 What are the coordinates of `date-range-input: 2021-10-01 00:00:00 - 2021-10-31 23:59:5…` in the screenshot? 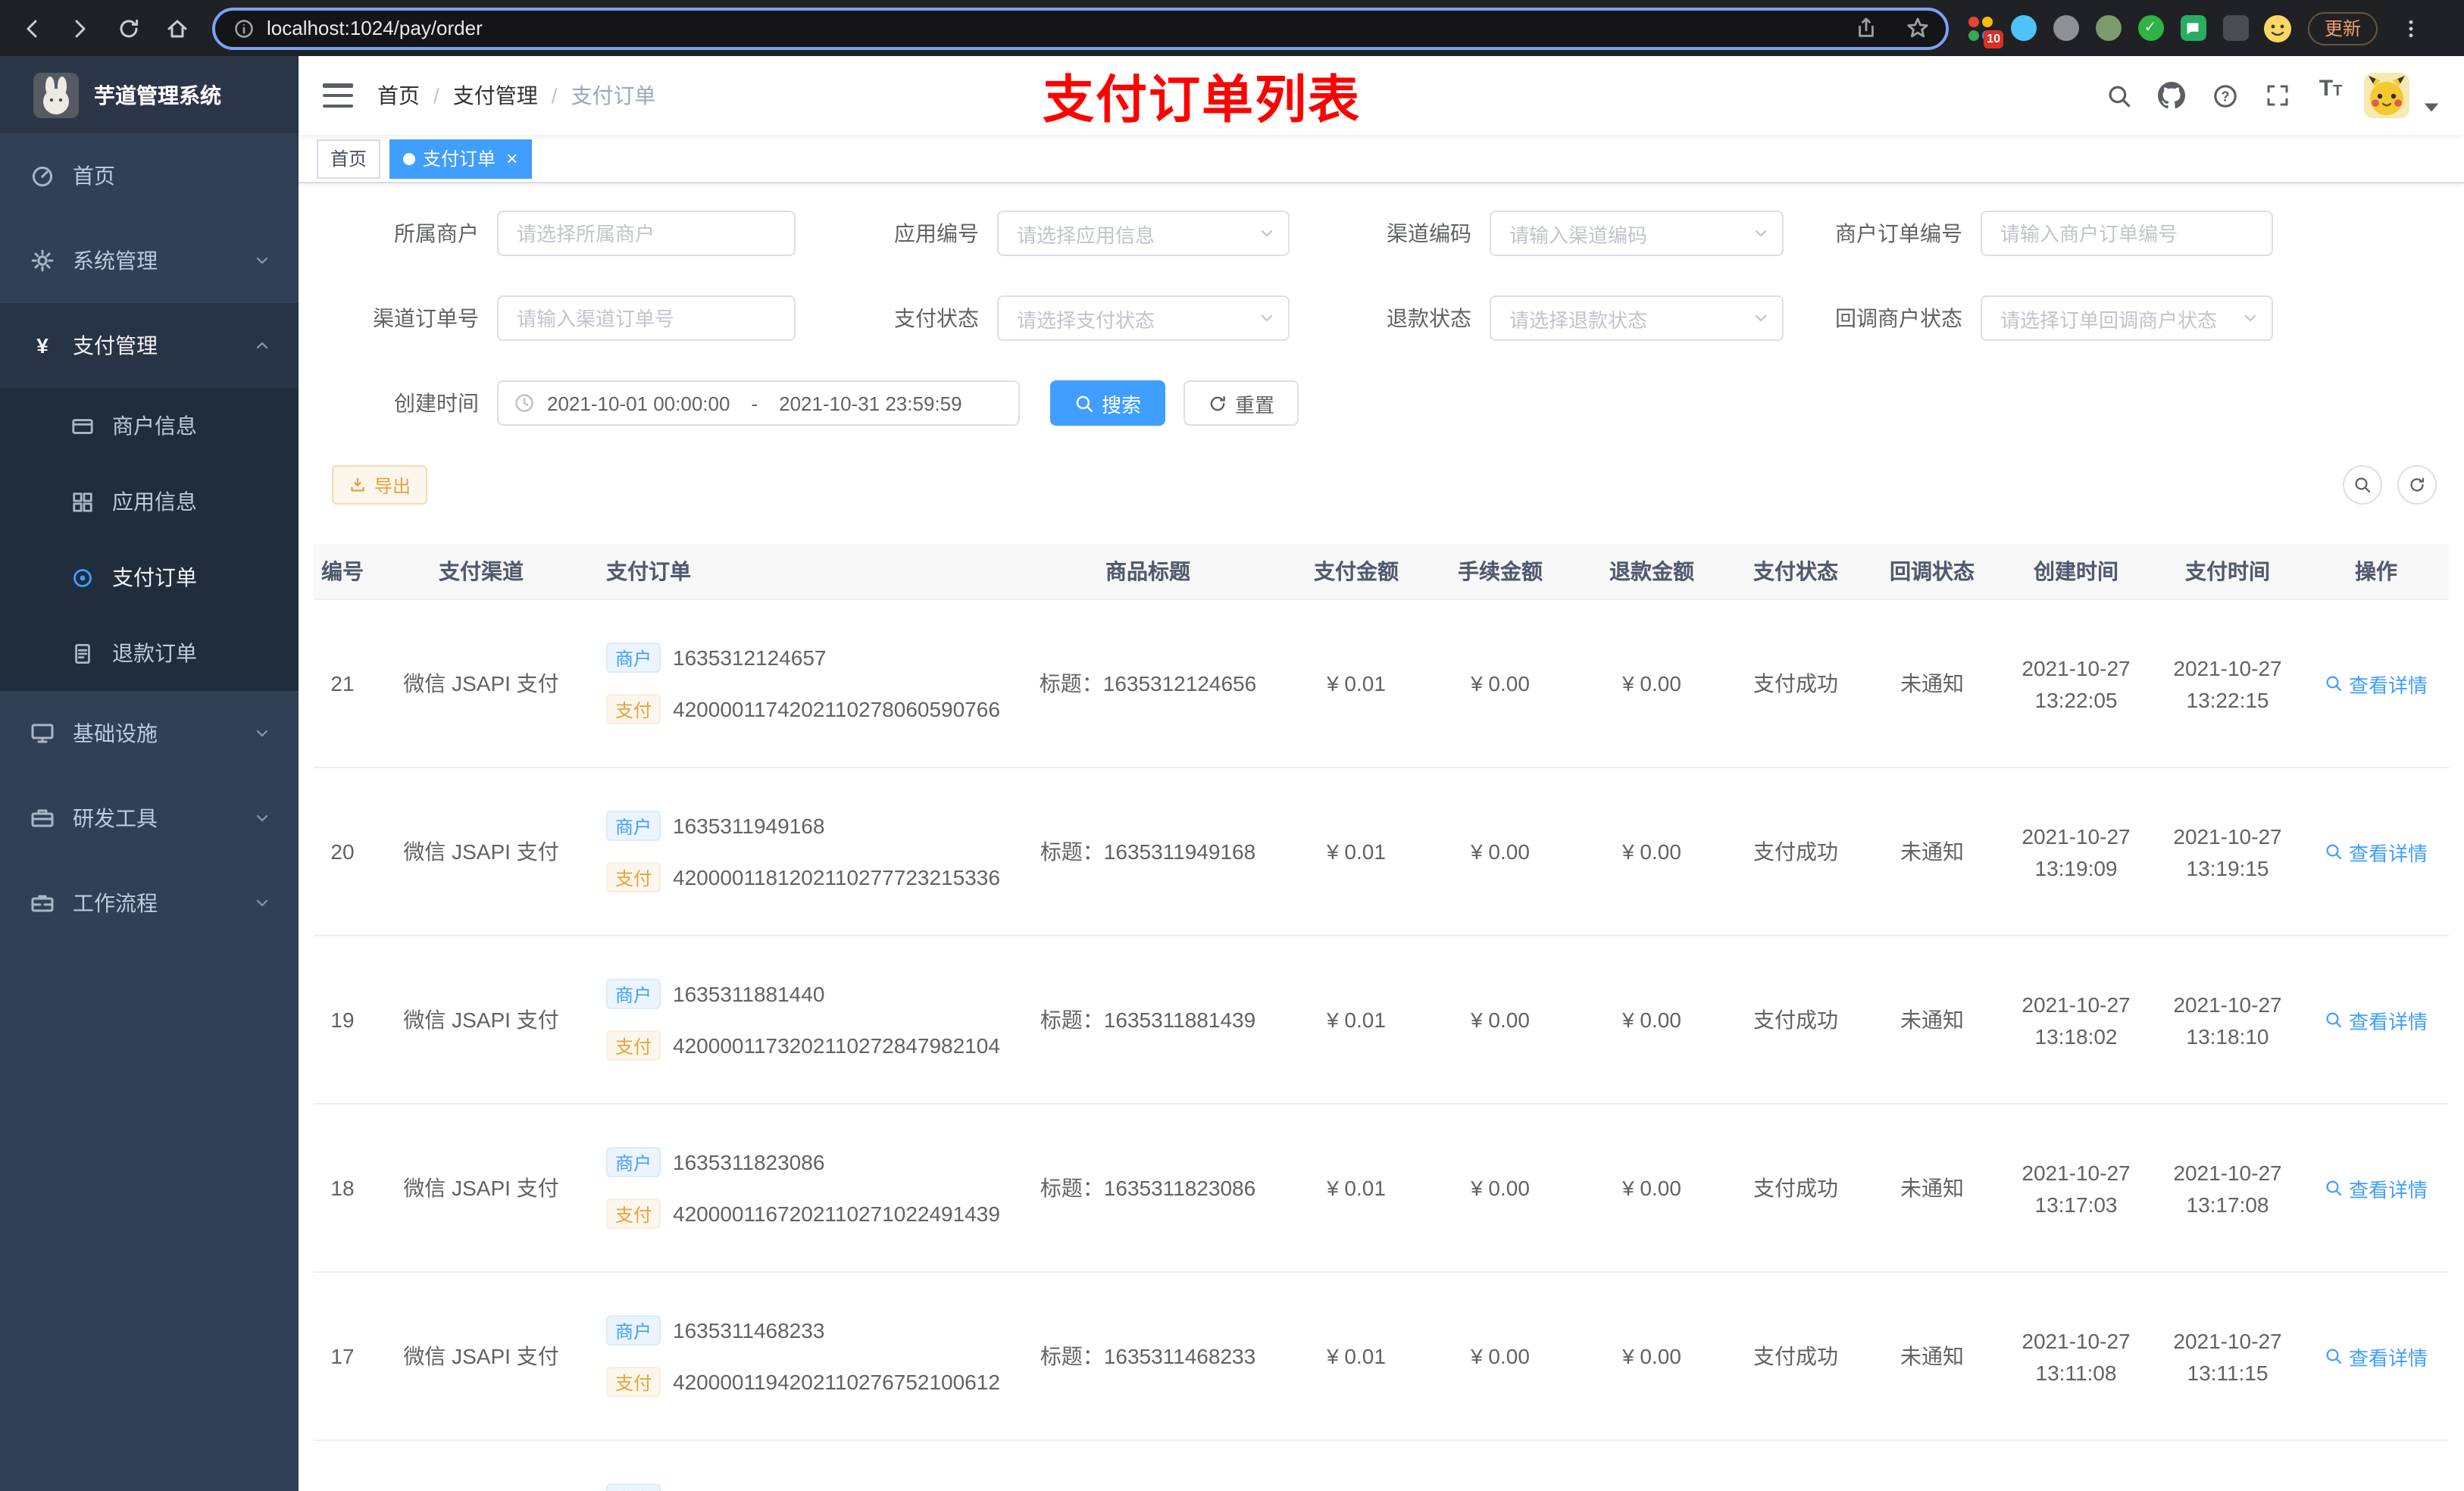 It's located at (758, 403).